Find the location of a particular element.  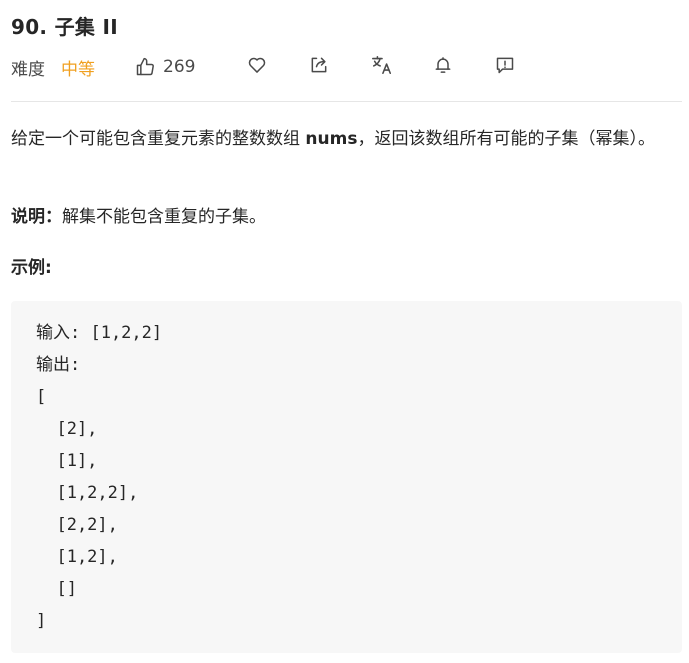

description-text-before: 给定一个可能包含重复元素的整数数组 is located at coordinates (158, 139).